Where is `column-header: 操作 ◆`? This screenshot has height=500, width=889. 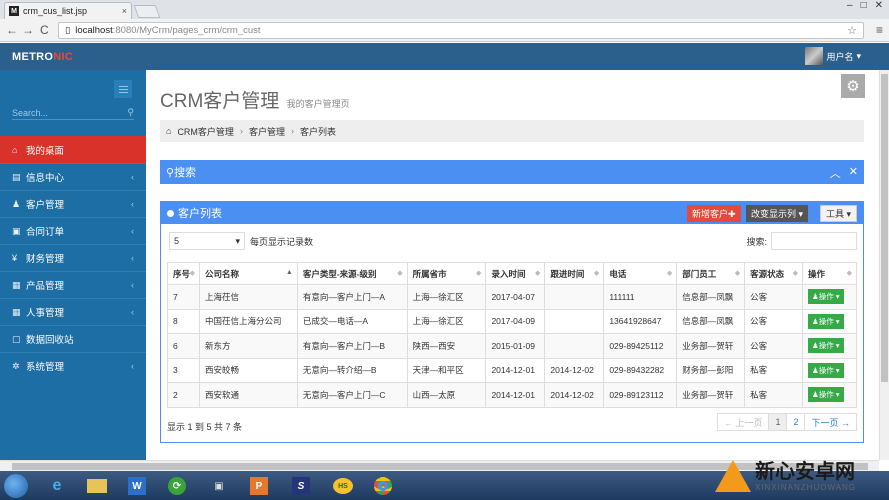
column-header: 操作 ◆ is located at coordinates (829, 273).